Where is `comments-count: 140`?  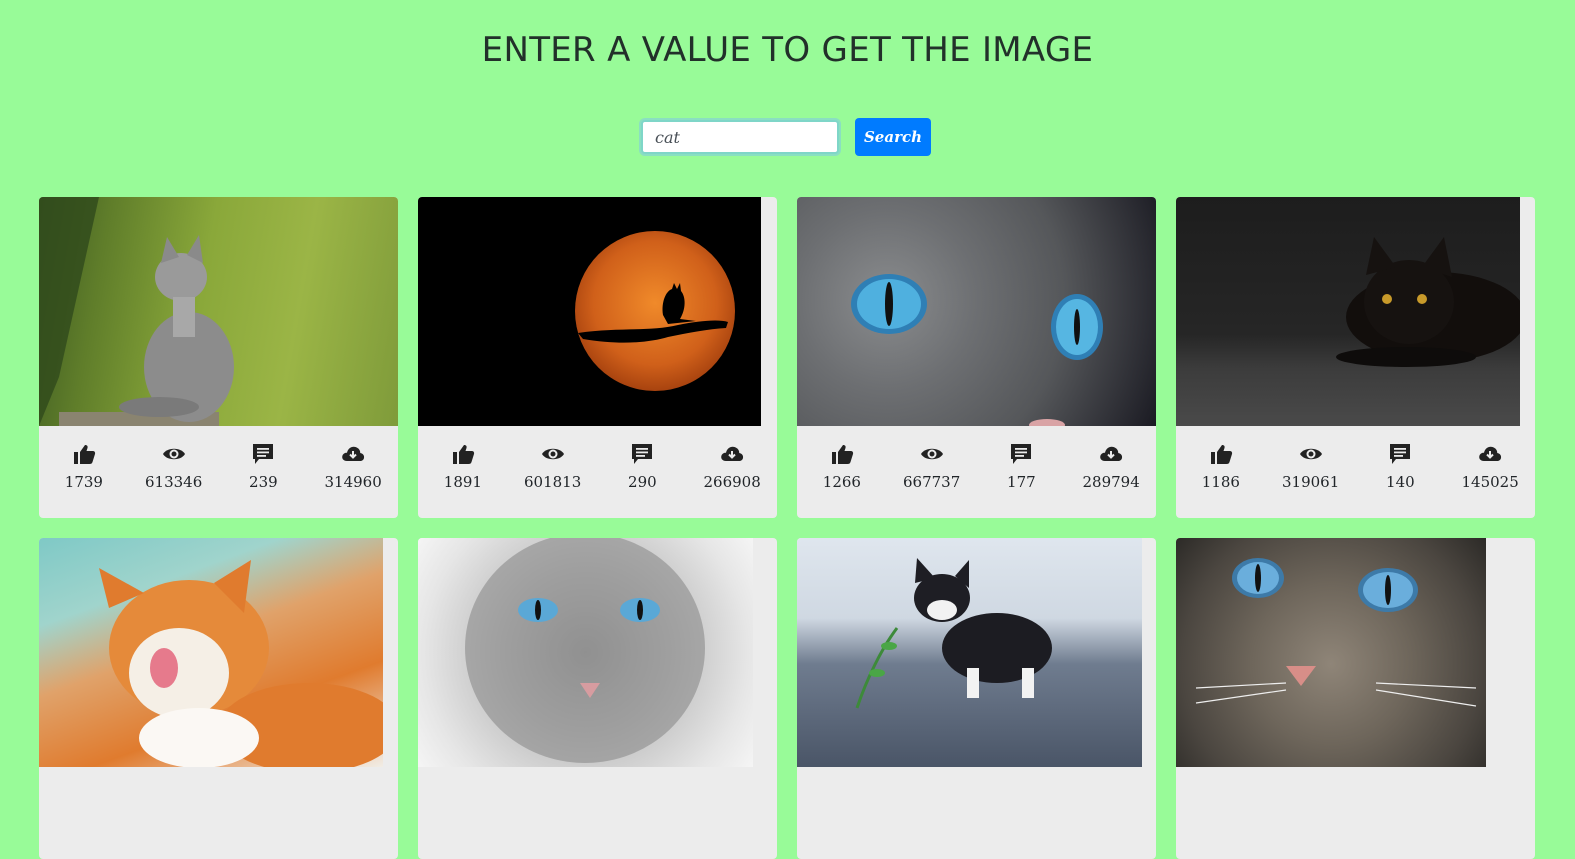
comments-count: 140 is located at coordinates (1400, 482).